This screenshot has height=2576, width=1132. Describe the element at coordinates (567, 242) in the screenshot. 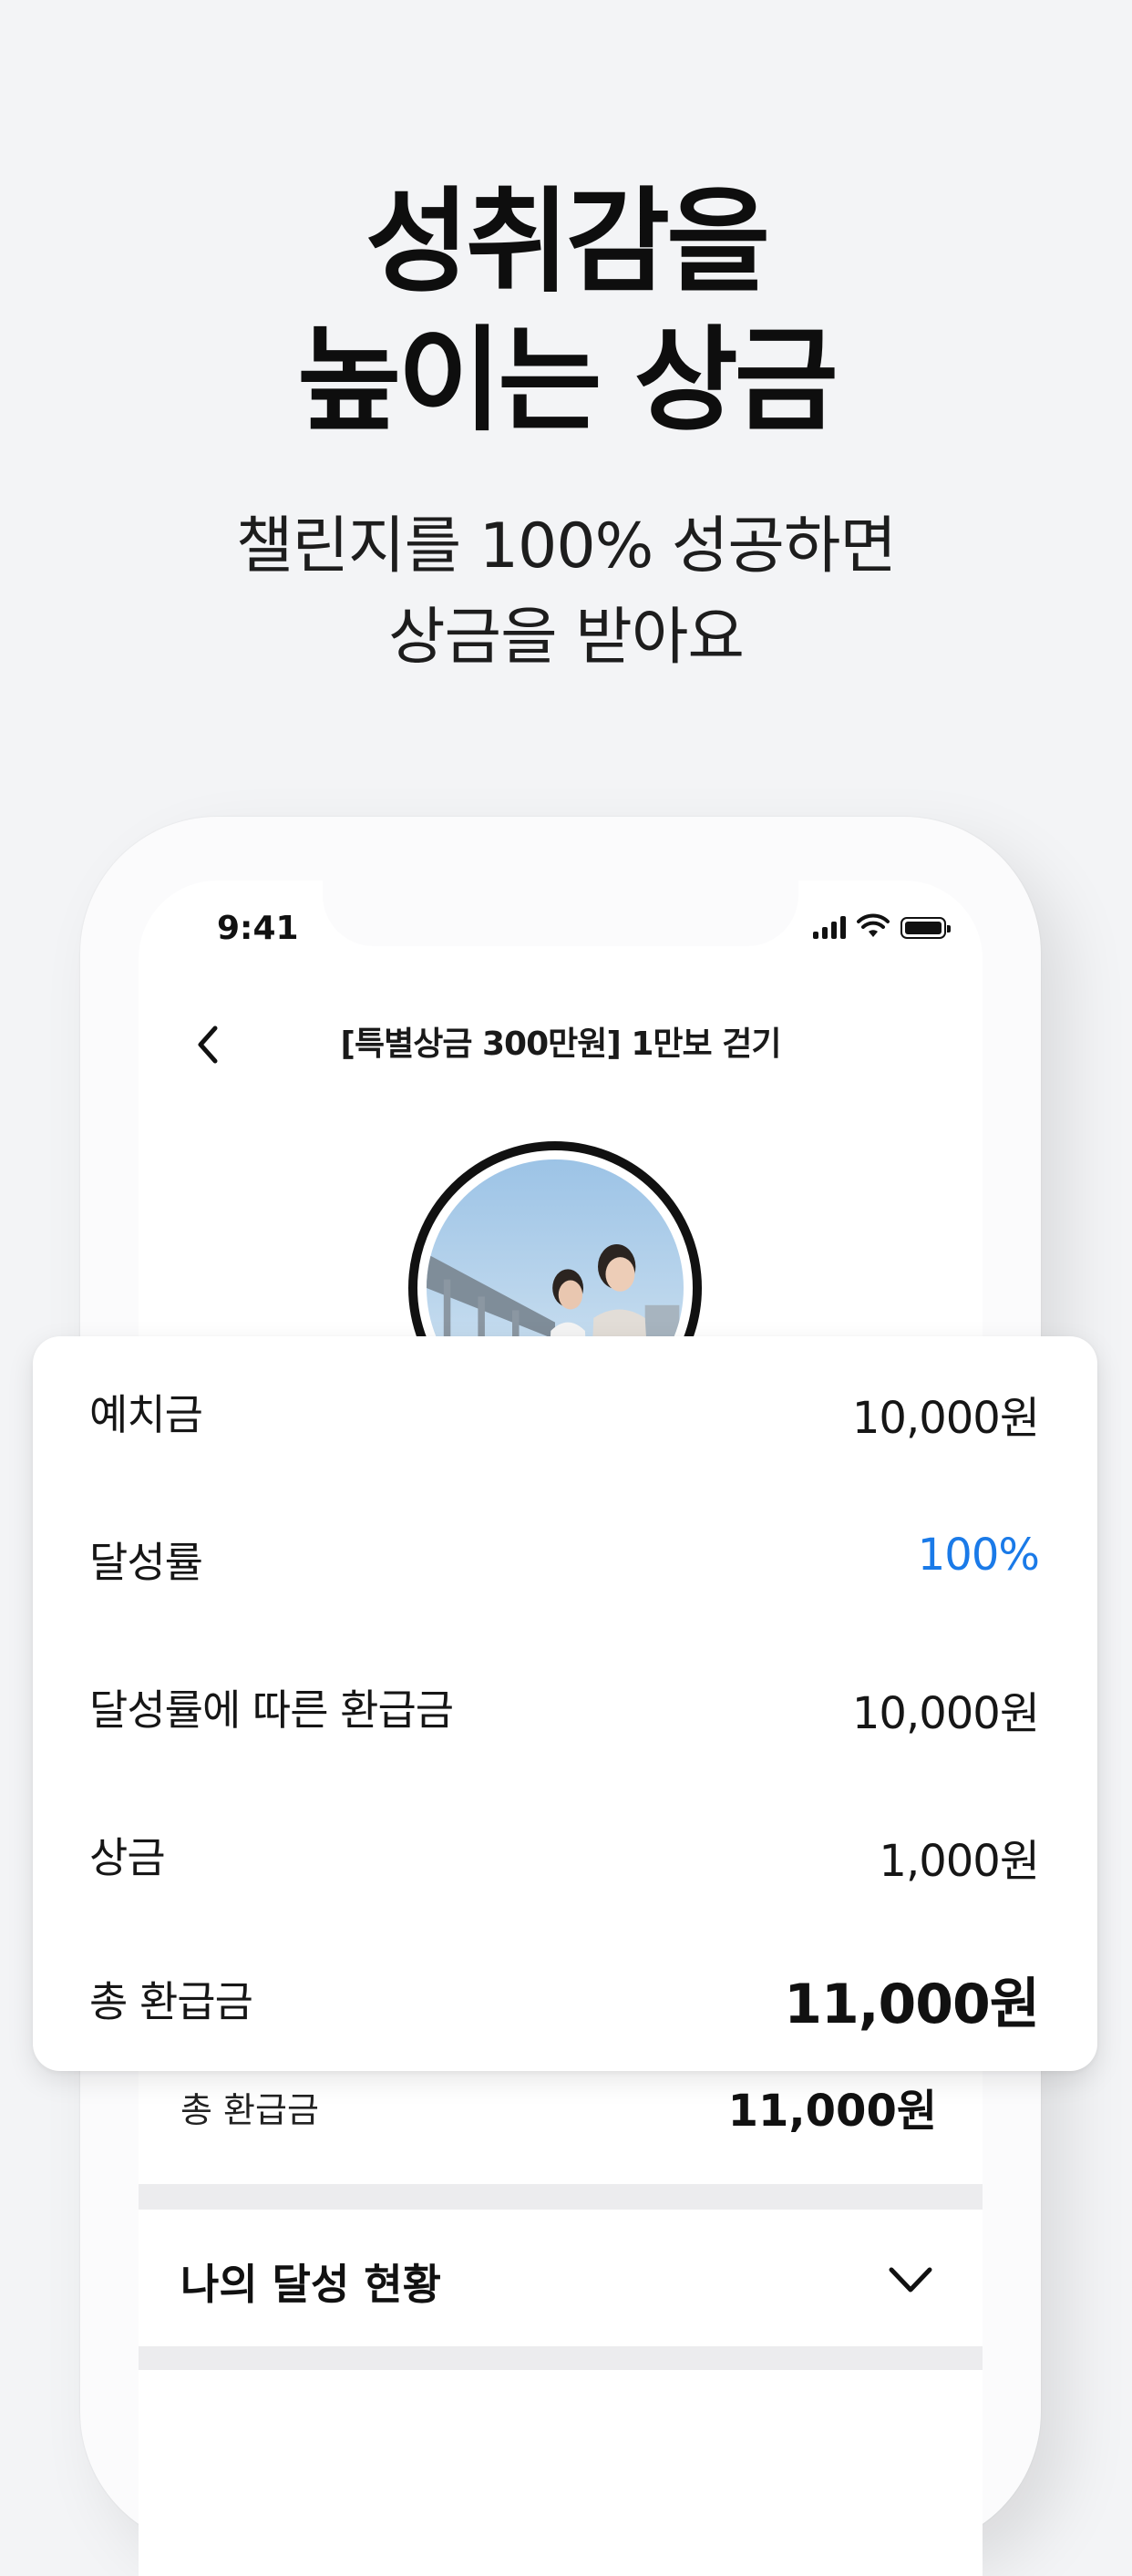

I see `headline-line-1: 성취감을` at that location.